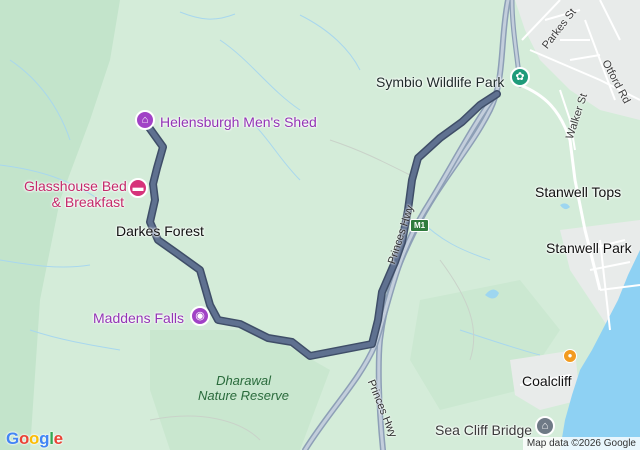 The width and height of the screenshot is (640, 450). I want to click on sea-cliff-bridge-label: Sea Cliff Bridge, so click(483, 430).